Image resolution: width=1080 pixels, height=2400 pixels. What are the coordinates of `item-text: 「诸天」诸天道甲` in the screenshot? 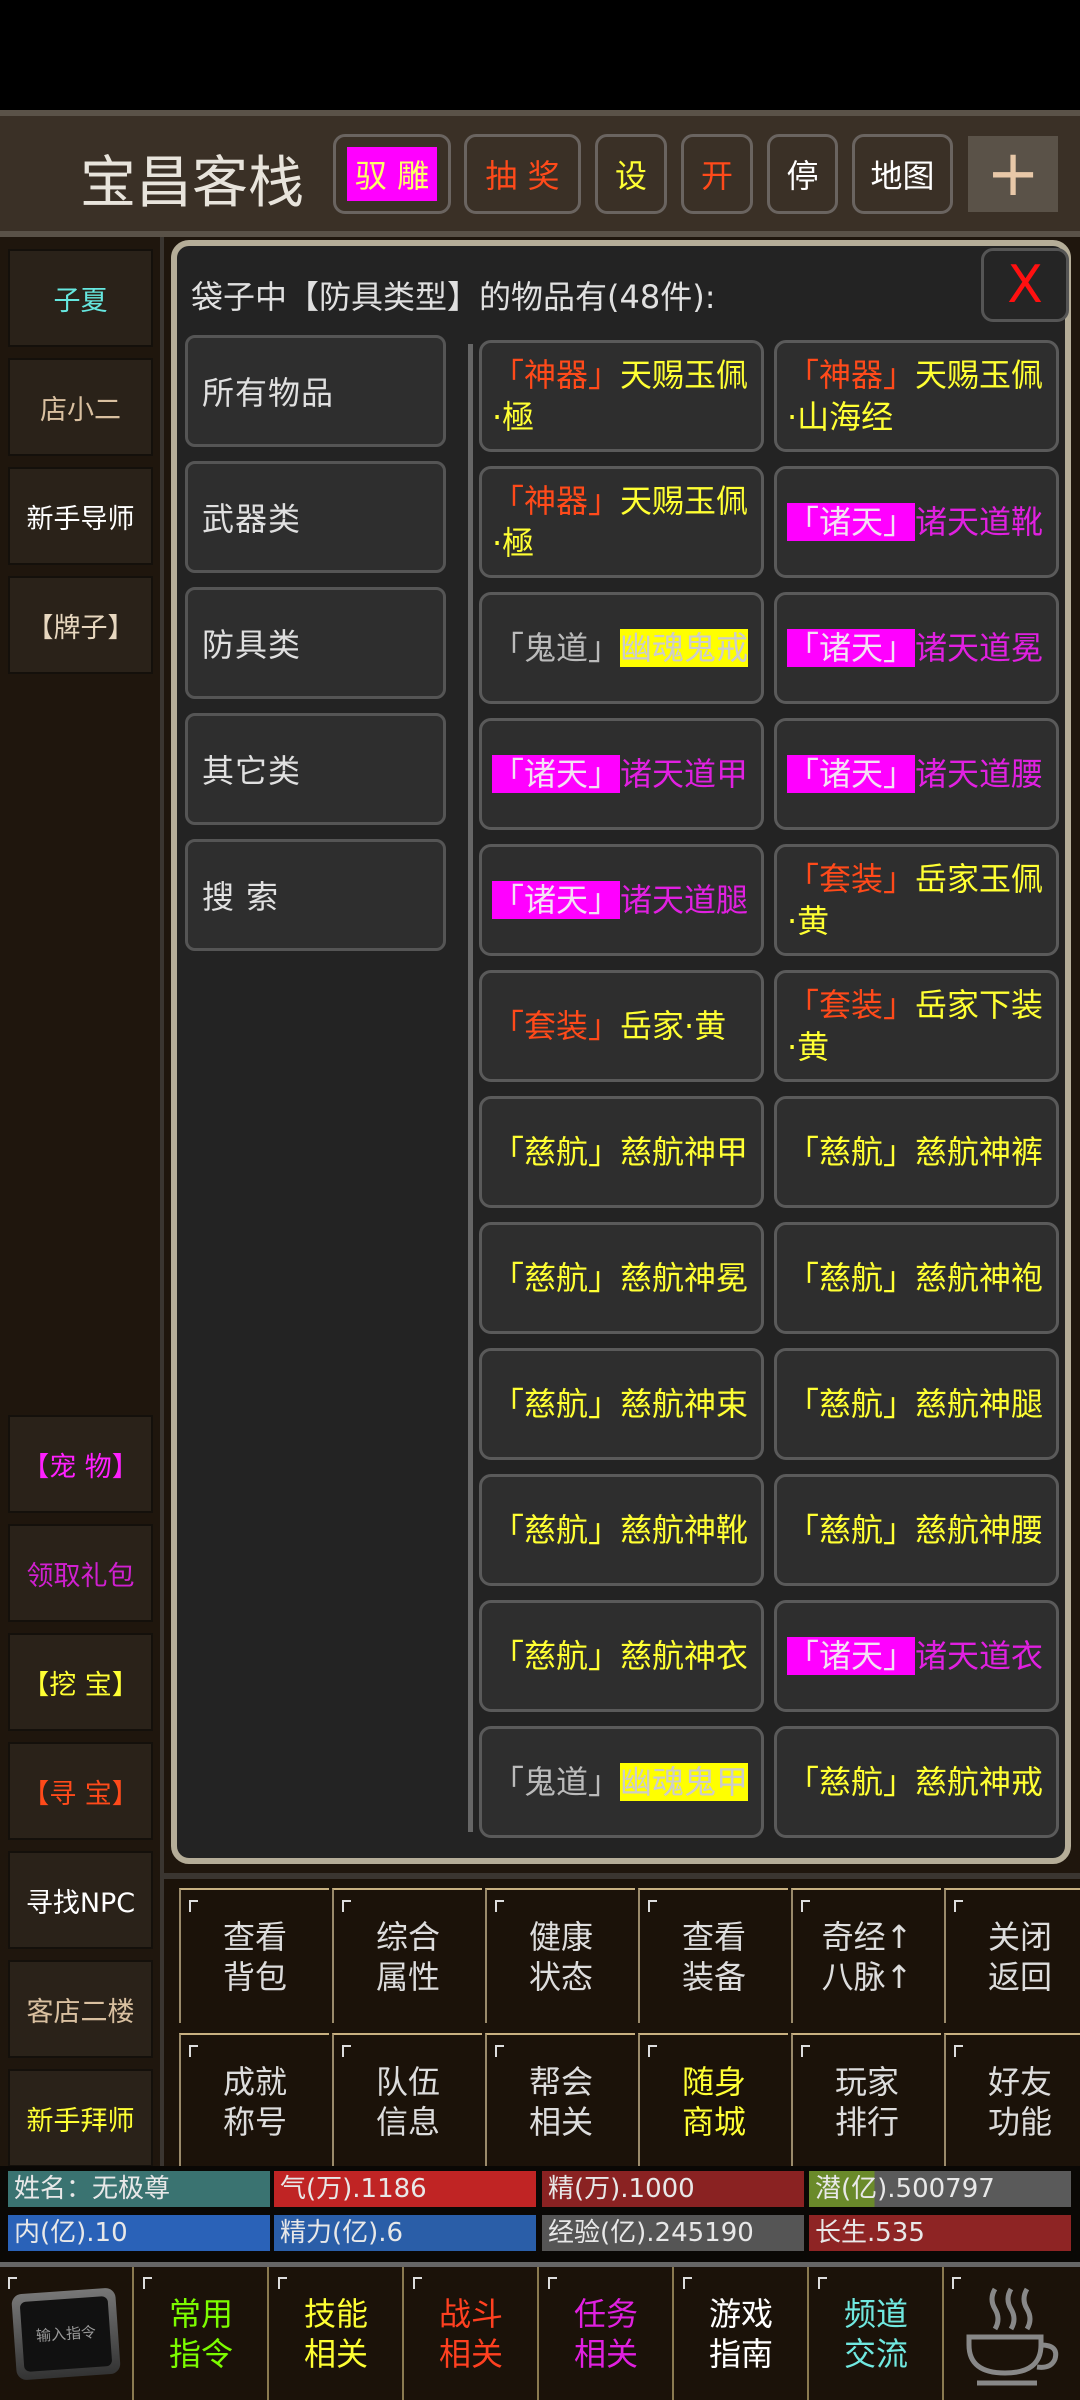 It's located at (620, 774).